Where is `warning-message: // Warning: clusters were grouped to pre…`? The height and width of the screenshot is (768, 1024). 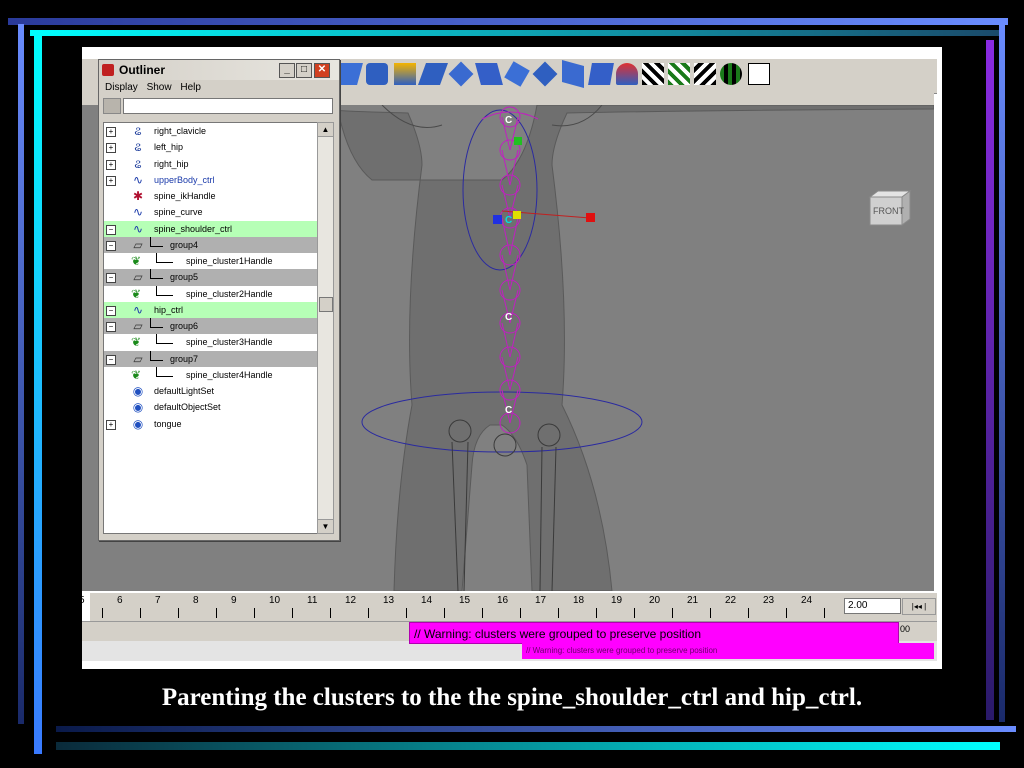
warning-message: // Warning: clusters were grouped to pre… is located at coordinates (654, 633).